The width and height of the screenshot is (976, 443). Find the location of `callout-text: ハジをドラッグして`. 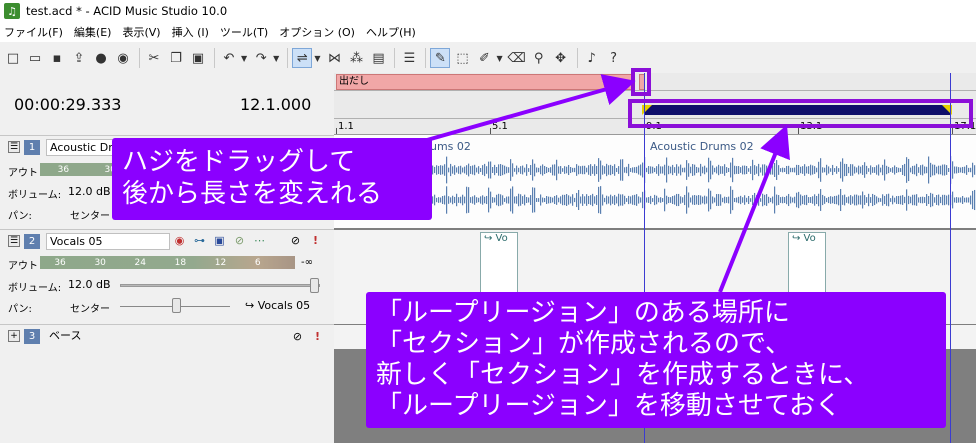

callout-text: ハジをドラッグして is located at coordinates (239, 162).